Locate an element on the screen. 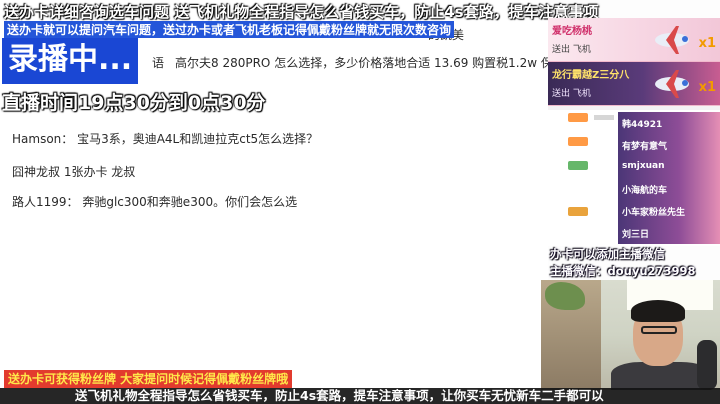 This screenshot has width=720, height=404. contact-info: 办卡可以添加主播微信 主播微信：douyu273998 is located at coordinates (634, 264).